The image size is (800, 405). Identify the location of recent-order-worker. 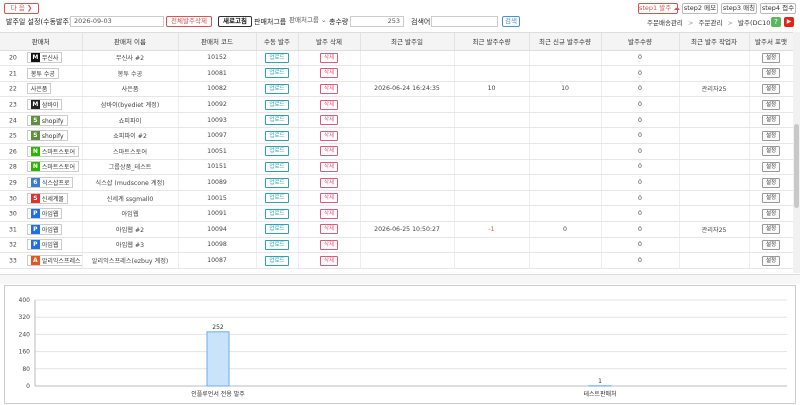
(714, 167).